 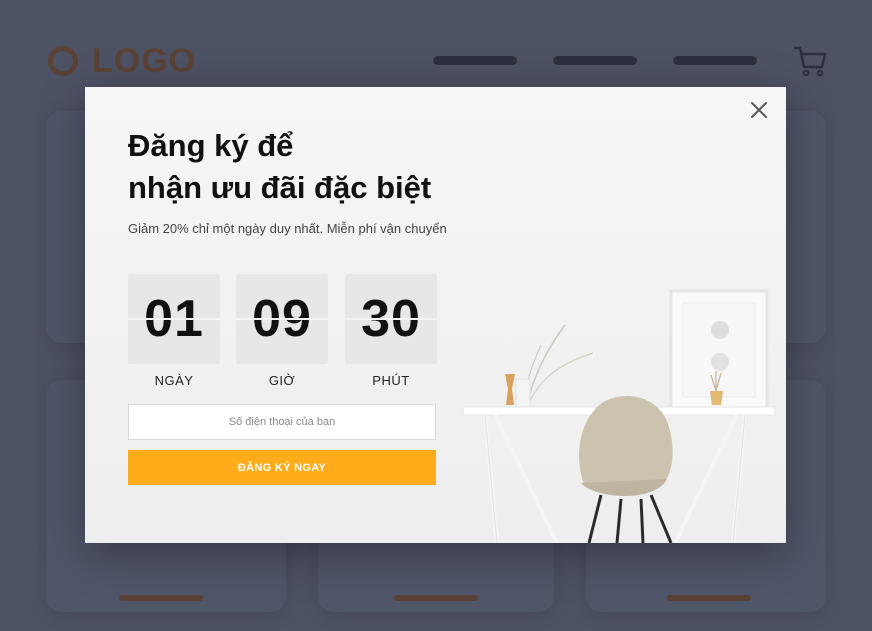 What do you see at coordinates (282, 319) in the screenshot?
I see `countdown-hours-value: 09` at bounding box center [282, 319].